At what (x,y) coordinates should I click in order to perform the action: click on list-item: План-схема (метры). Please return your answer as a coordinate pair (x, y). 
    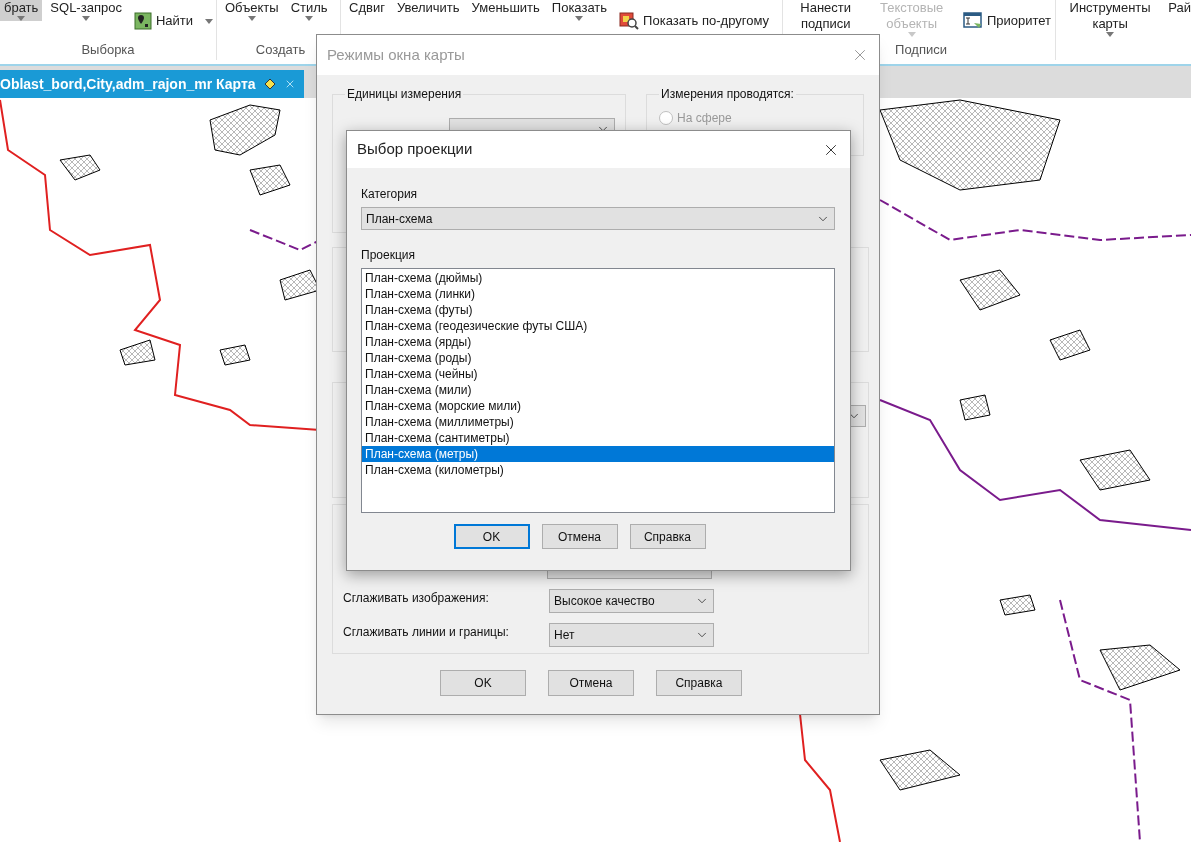
    Looking at the image, I should click on (598, 454).